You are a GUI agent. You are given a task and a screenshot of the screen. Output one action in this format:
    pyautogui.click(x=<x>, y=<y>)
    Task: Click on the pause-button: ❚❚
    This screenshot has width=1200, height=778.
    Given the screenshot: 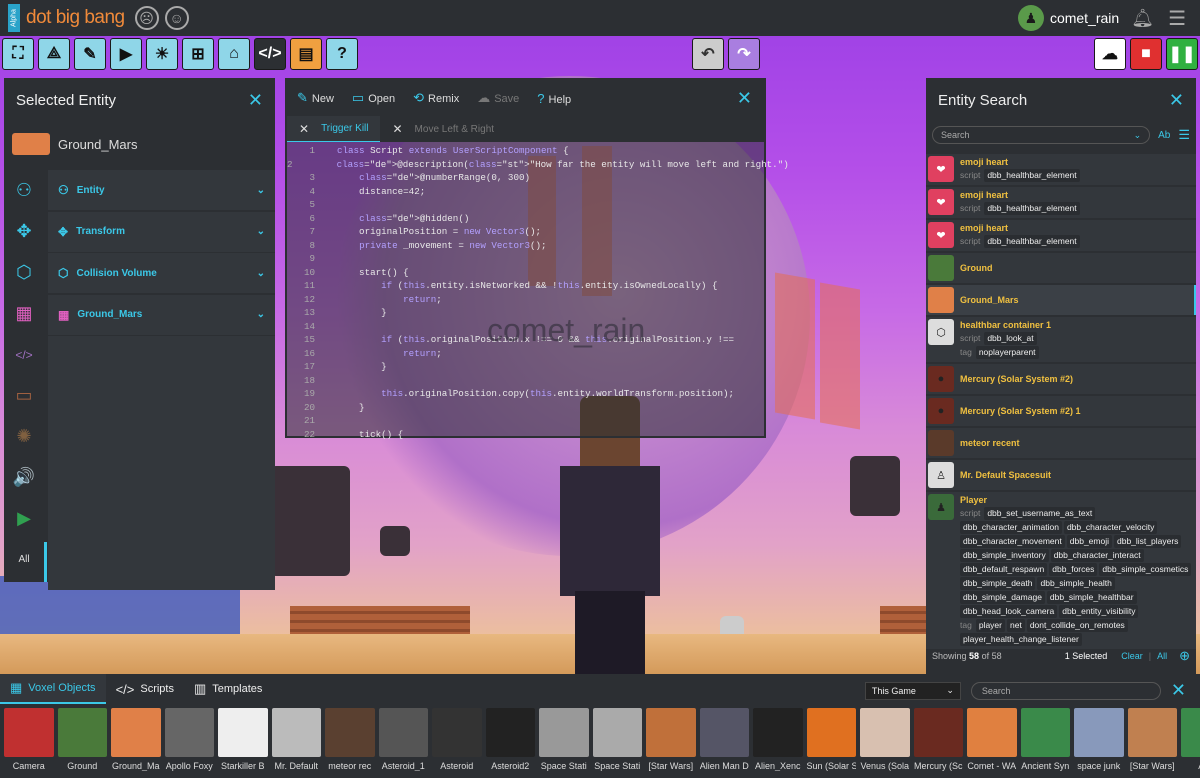 What is the action you would take?
    pyautogui.click(x=1182, y=54)
    